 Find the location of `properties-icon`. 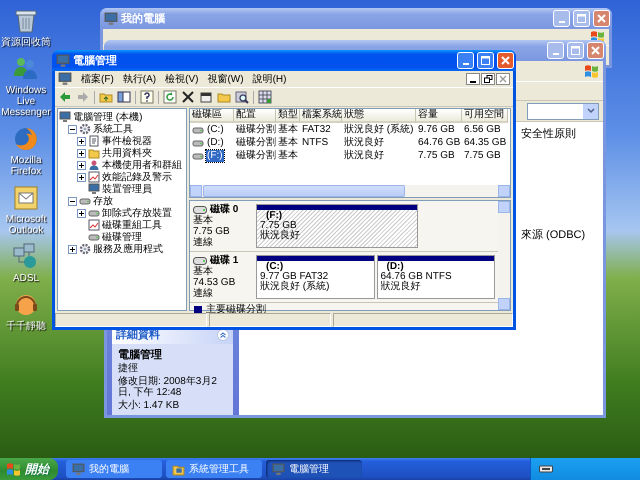

properties-icon is located at coordinates (206, 97).